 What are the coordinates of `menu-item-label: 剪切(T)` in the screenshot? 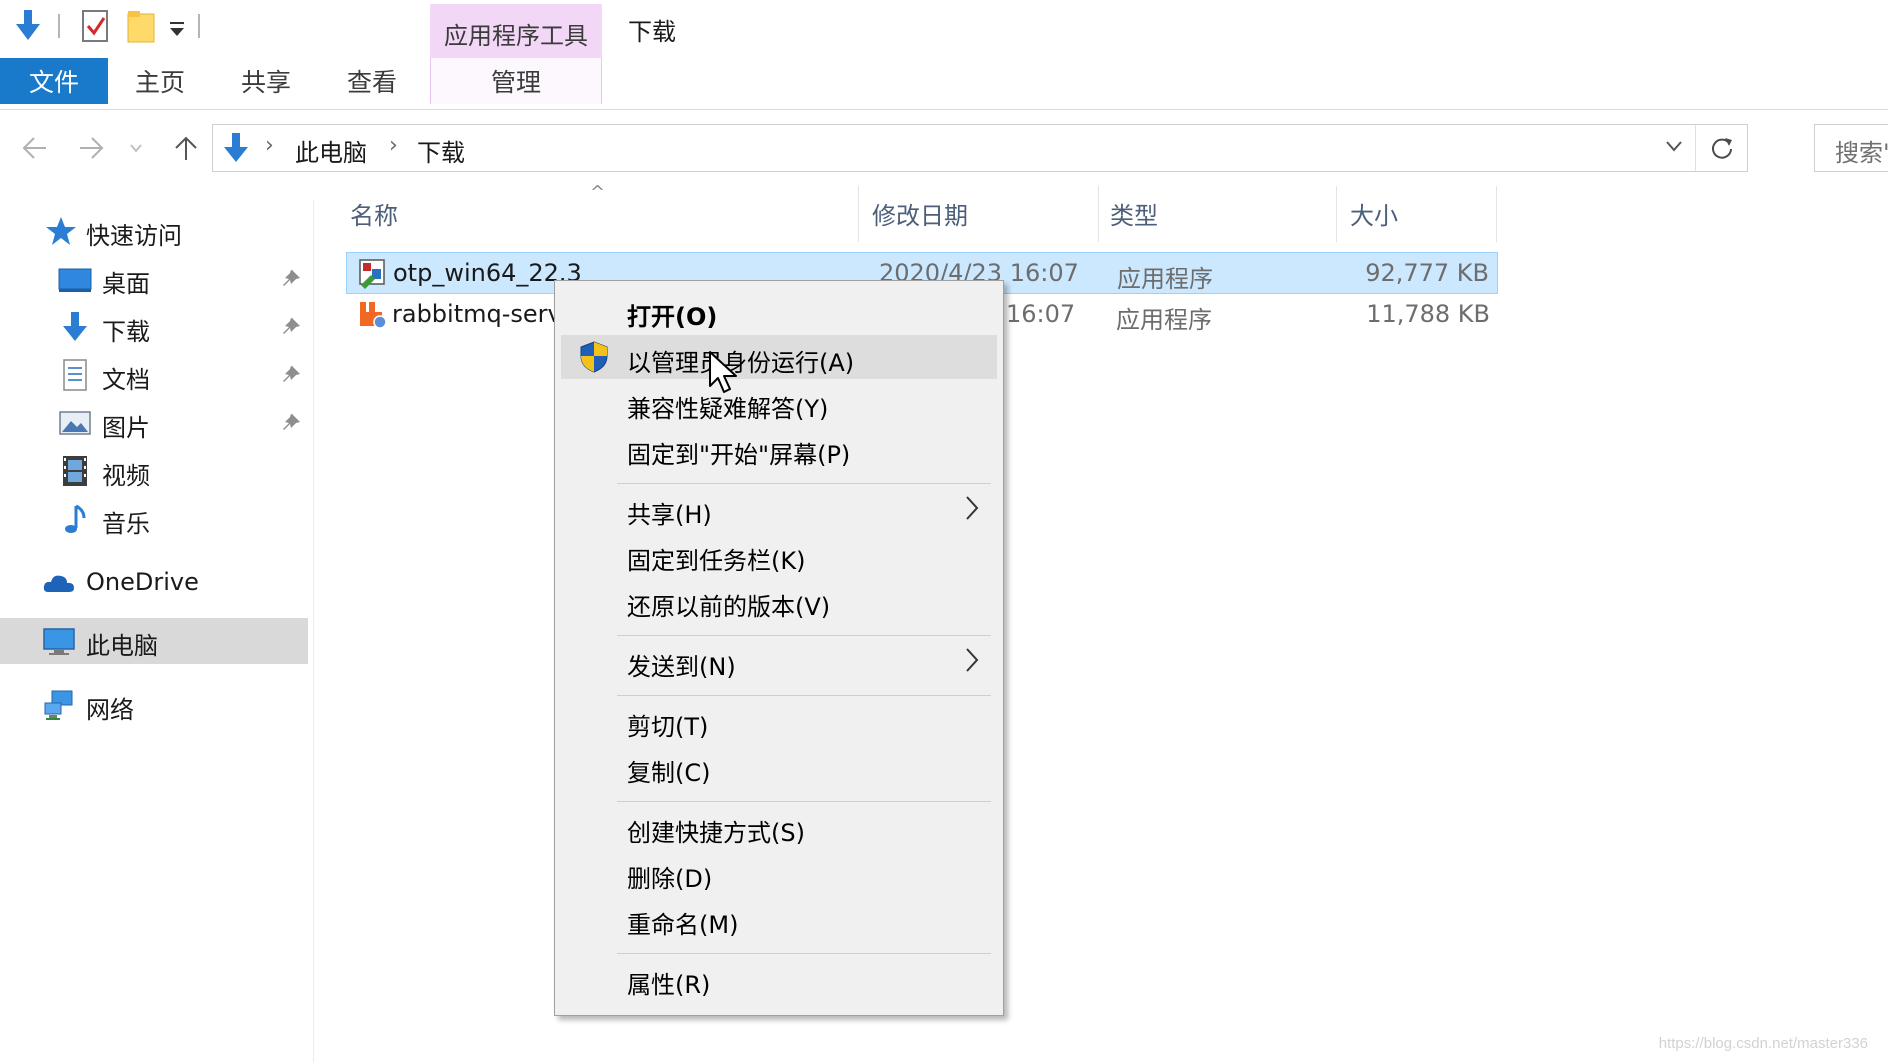 It's located at (668, 727).